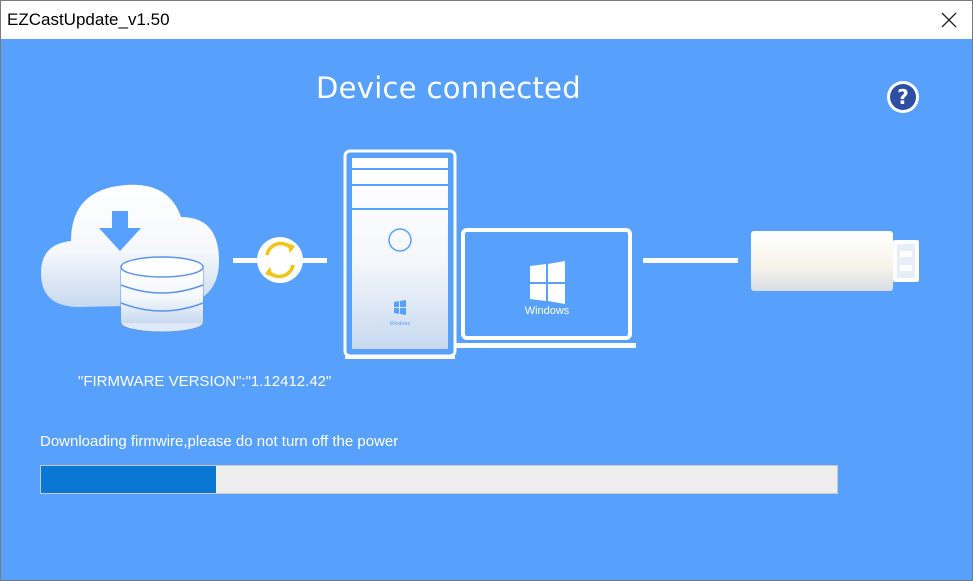 The width and height of the screenshot is (973, 581). I want to click on desktop-tower-icon: Windows, so click(400, 254).